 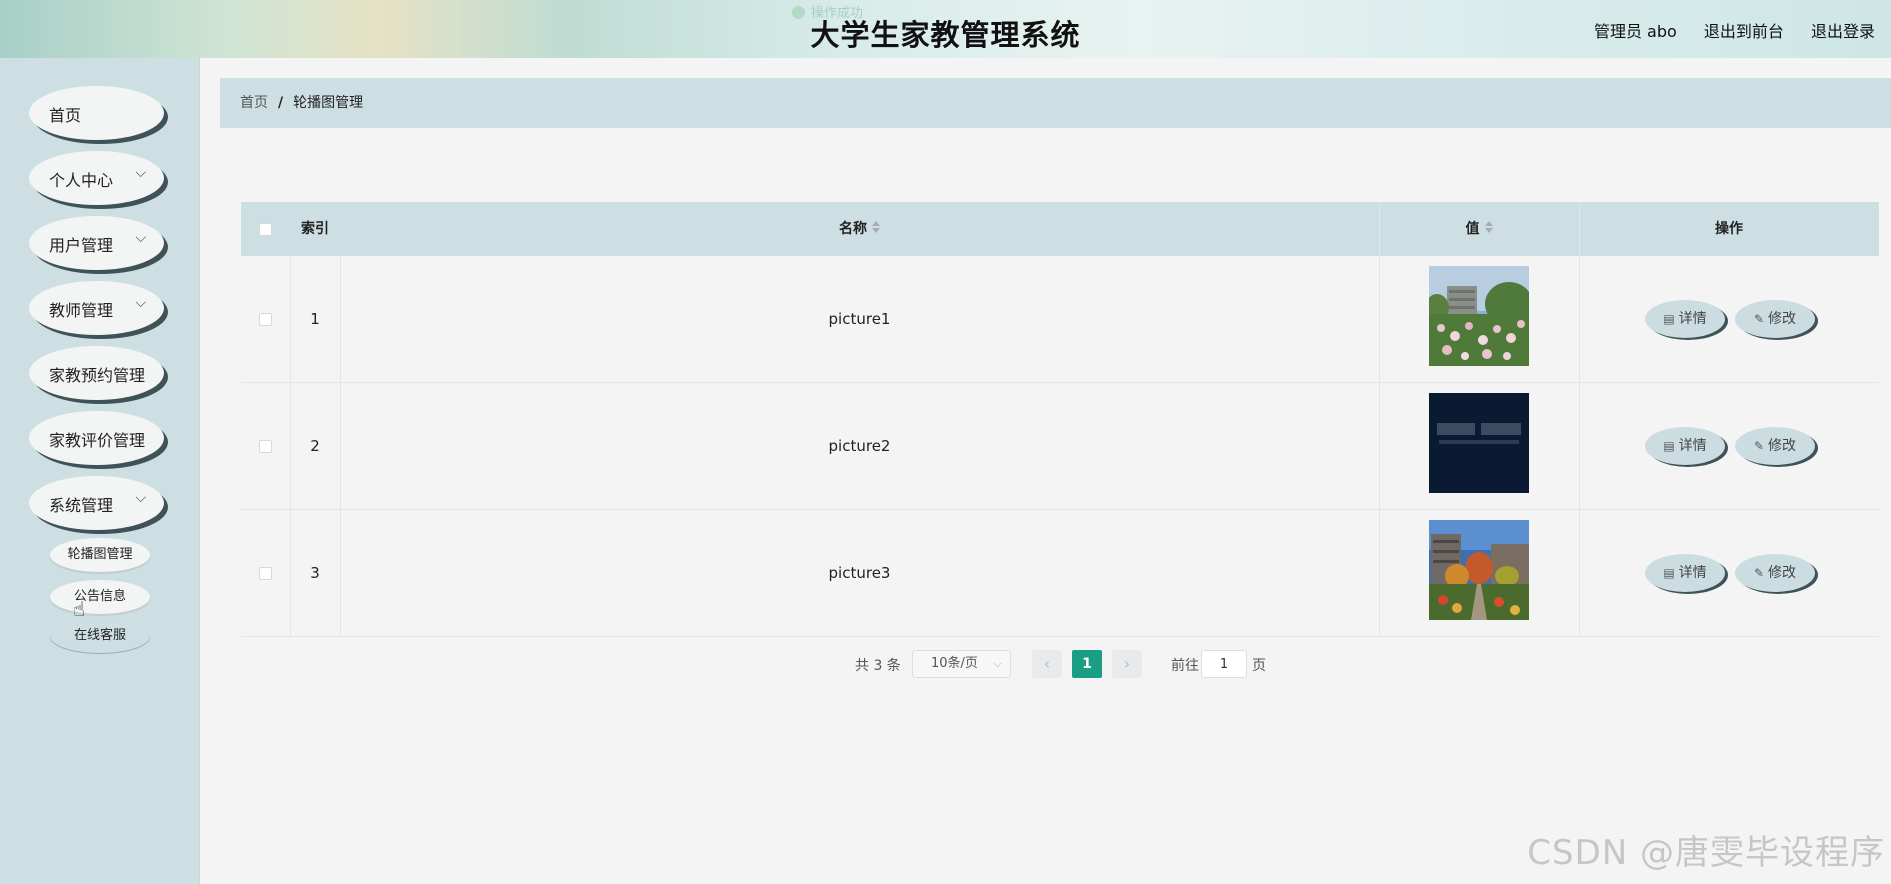 I want to click on sidebar-item-label: 个人中心, so click(x=81, y=180).